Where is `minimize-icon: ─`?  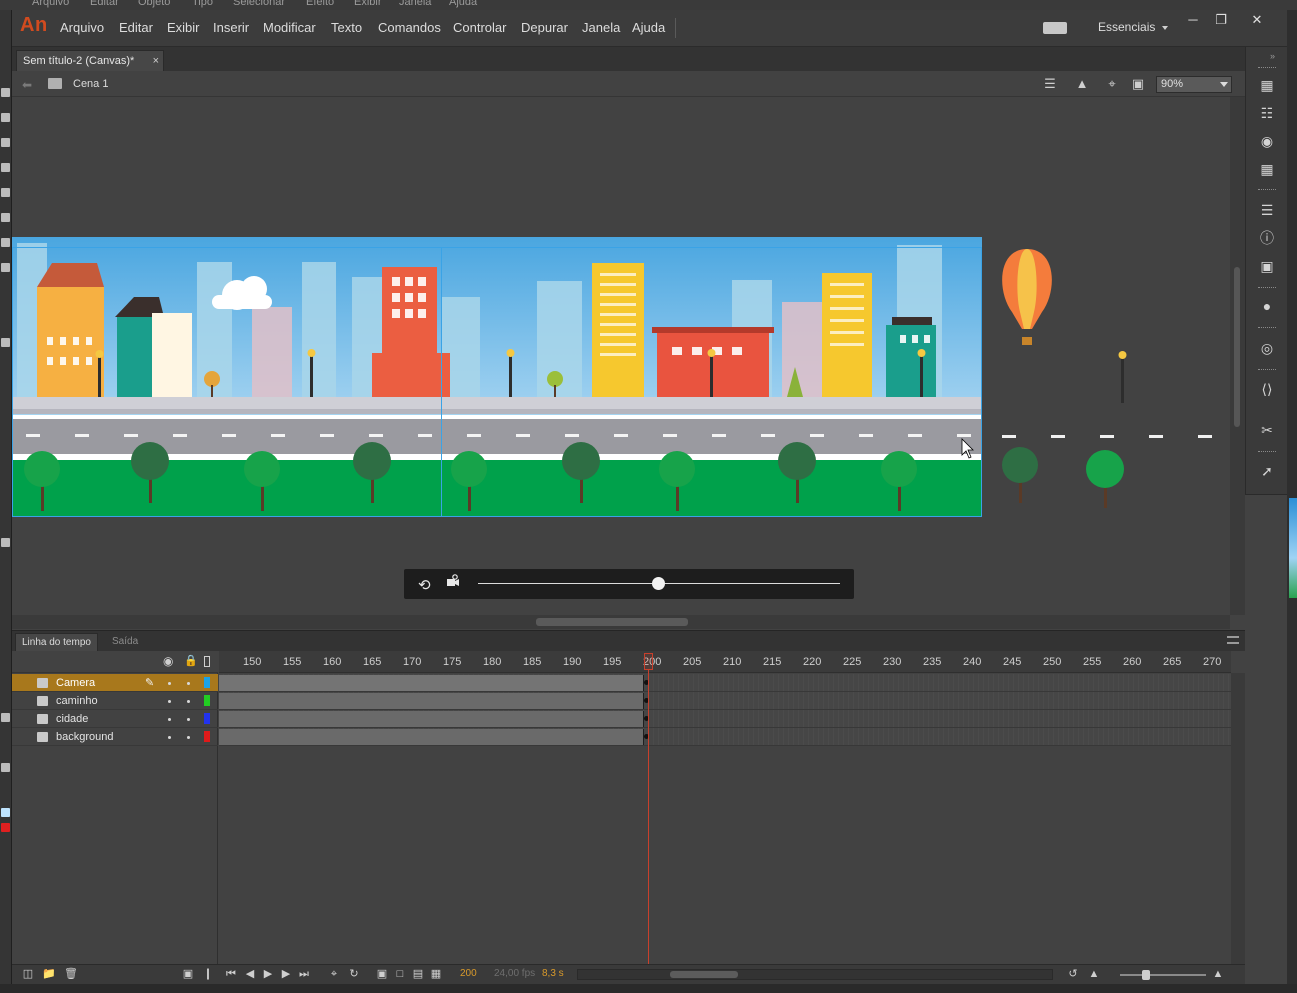
minimize-icon: ─ is located at coordinates (1193, 20).